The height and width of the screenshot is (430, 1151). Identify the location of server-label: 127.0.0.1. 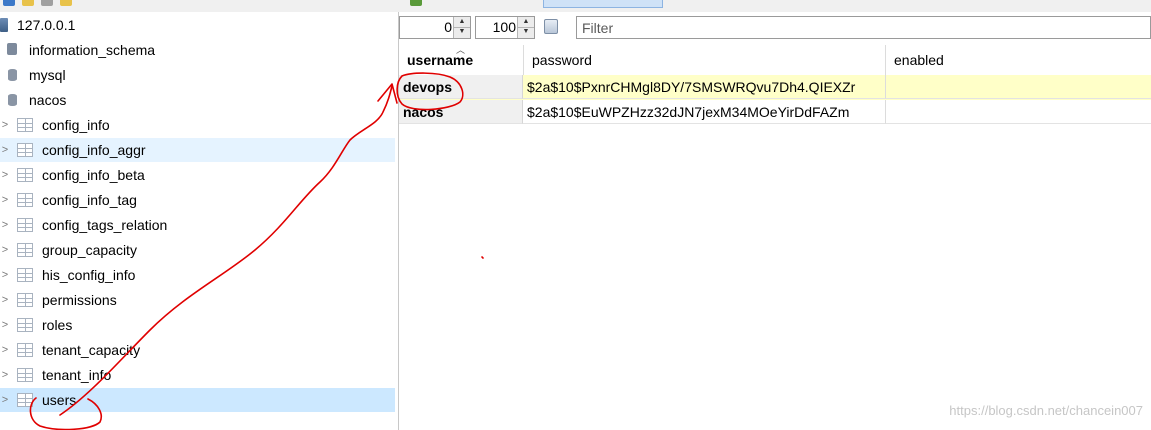
(46, 25).